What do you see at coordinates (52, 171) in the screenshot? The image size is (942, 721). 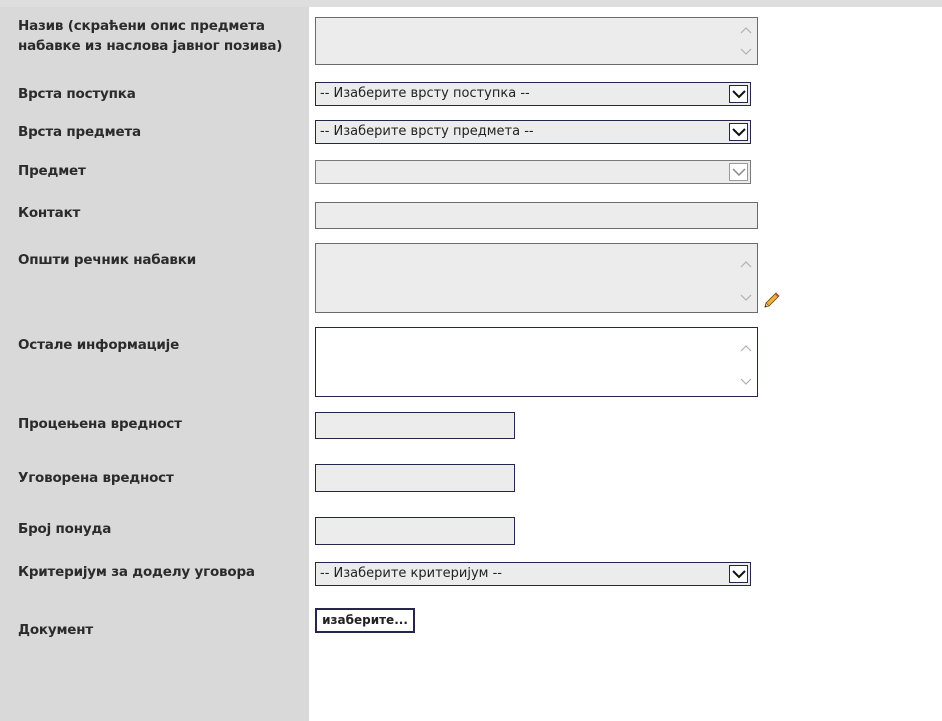 I see `predmet-label: Предмет` at bounding box center [52, 171].